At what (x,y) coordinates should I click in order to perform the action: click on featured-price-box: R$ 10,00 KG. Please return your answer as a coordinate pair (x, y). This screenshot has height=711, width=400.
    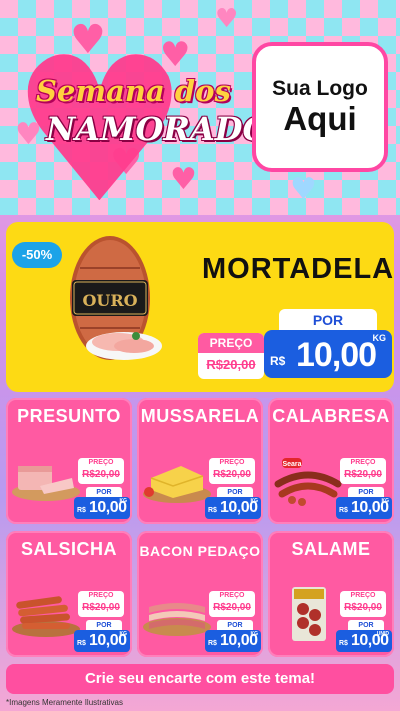
    Looking at the image, I should click on (328, 354).